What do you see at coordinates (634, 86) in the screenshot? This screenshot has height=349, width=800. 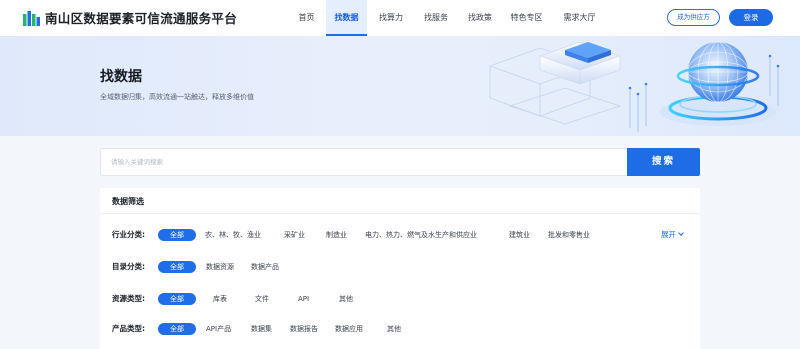 I see `data-globe-illustration` at bounding box center [634, 86].